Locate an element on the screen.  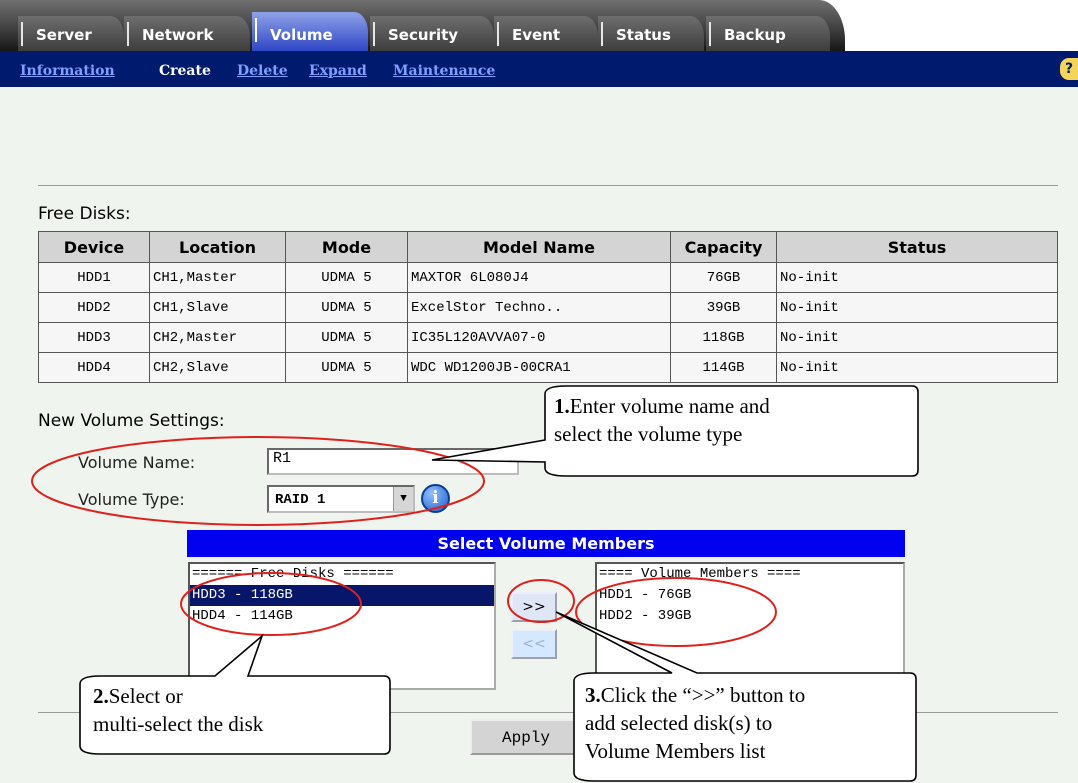
callout-2-line-1: Select or is located at coordinates (145, 696).